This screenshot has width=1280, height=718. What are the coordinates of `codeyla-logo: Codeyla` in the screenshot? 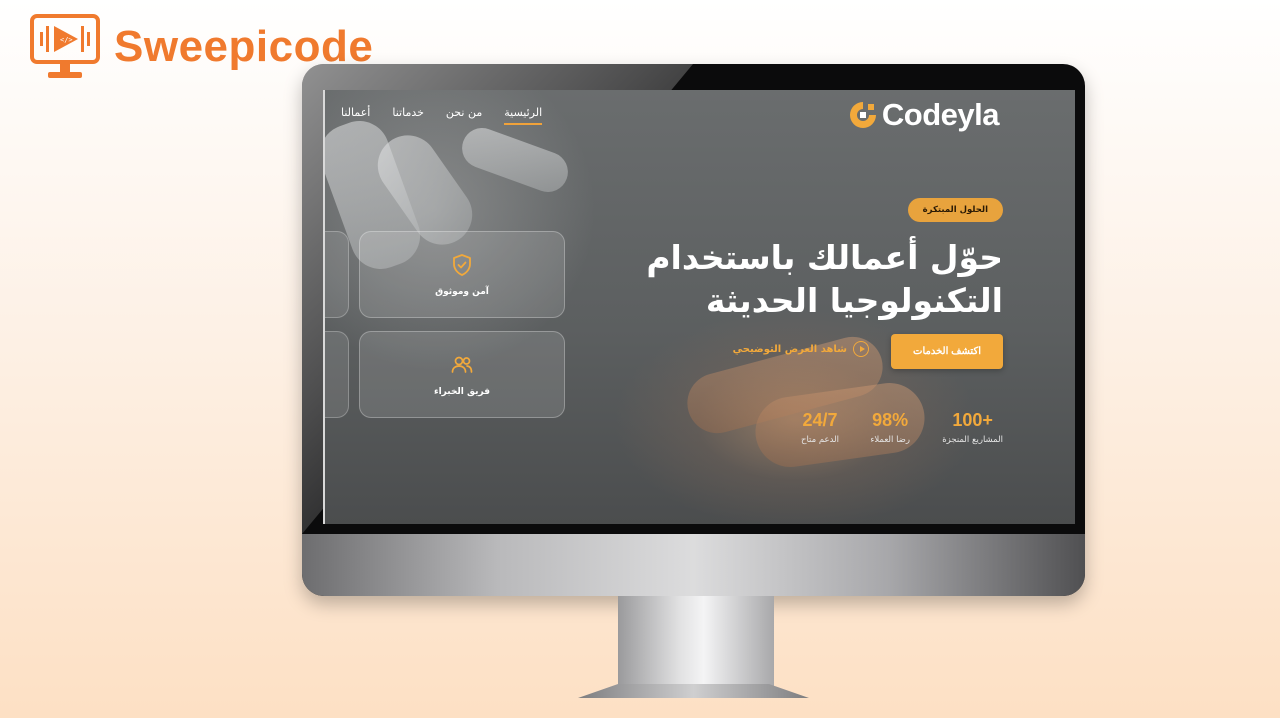 It's located at (924, 114).